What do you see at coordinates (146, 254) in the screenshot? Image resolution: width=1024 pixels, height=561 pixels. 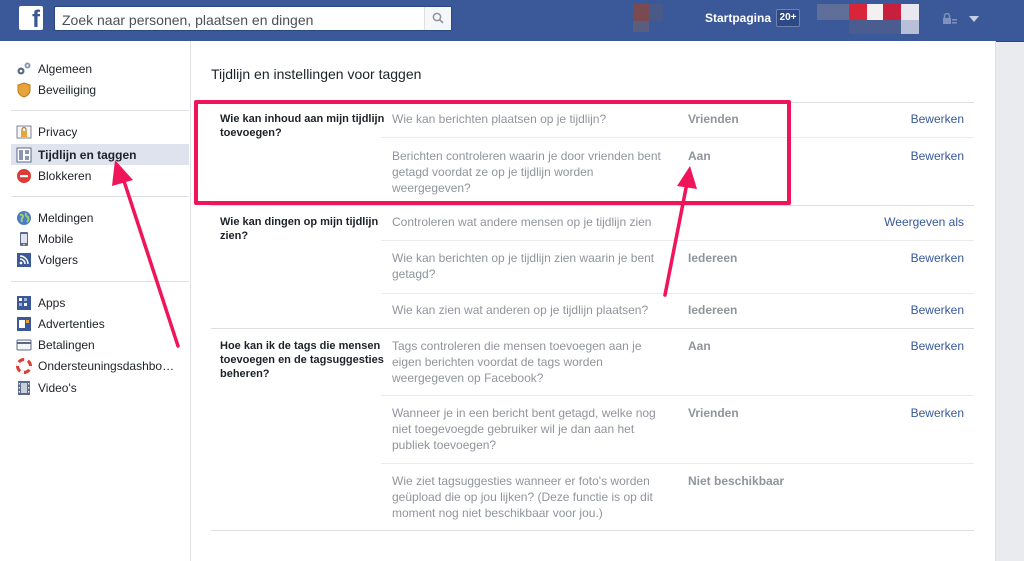 I see `annotation-arrow-left` at bounding box center [146, 254].